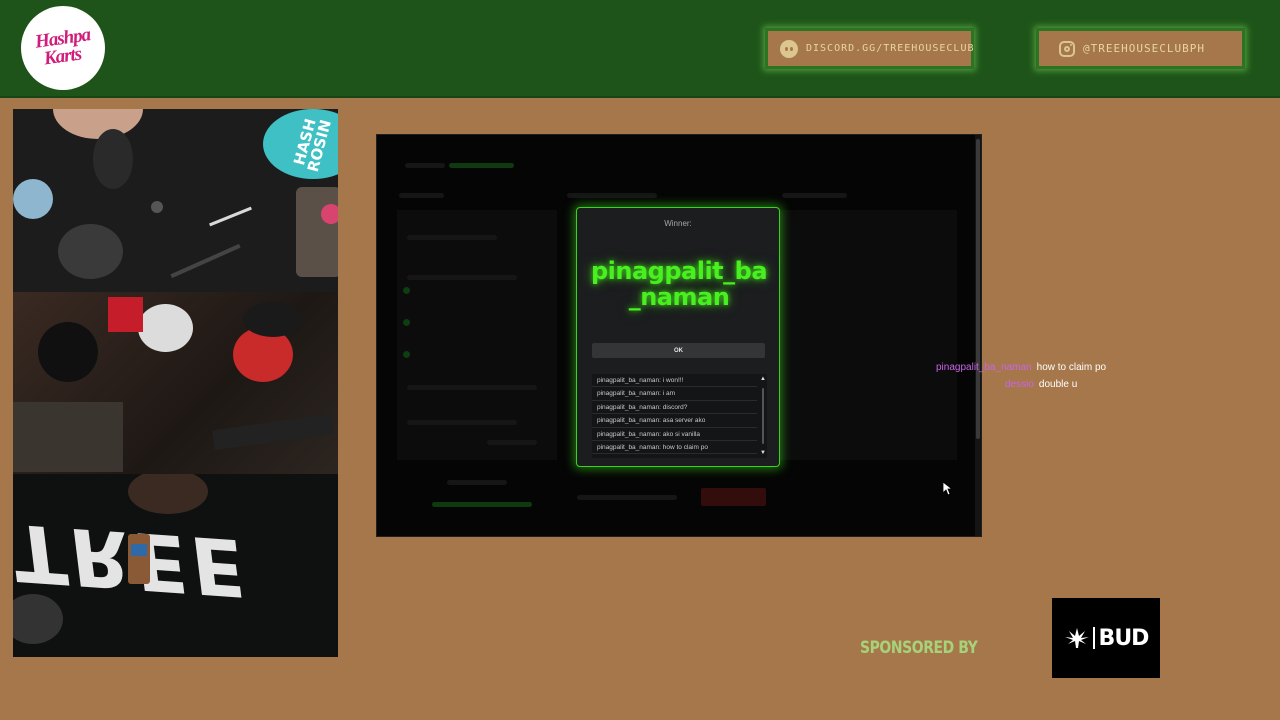 The height and width of the screenshot is (720, 1280). I want to click on chat-log-line: pinagpalit_ba_naman: discord?, so click(674, 408).